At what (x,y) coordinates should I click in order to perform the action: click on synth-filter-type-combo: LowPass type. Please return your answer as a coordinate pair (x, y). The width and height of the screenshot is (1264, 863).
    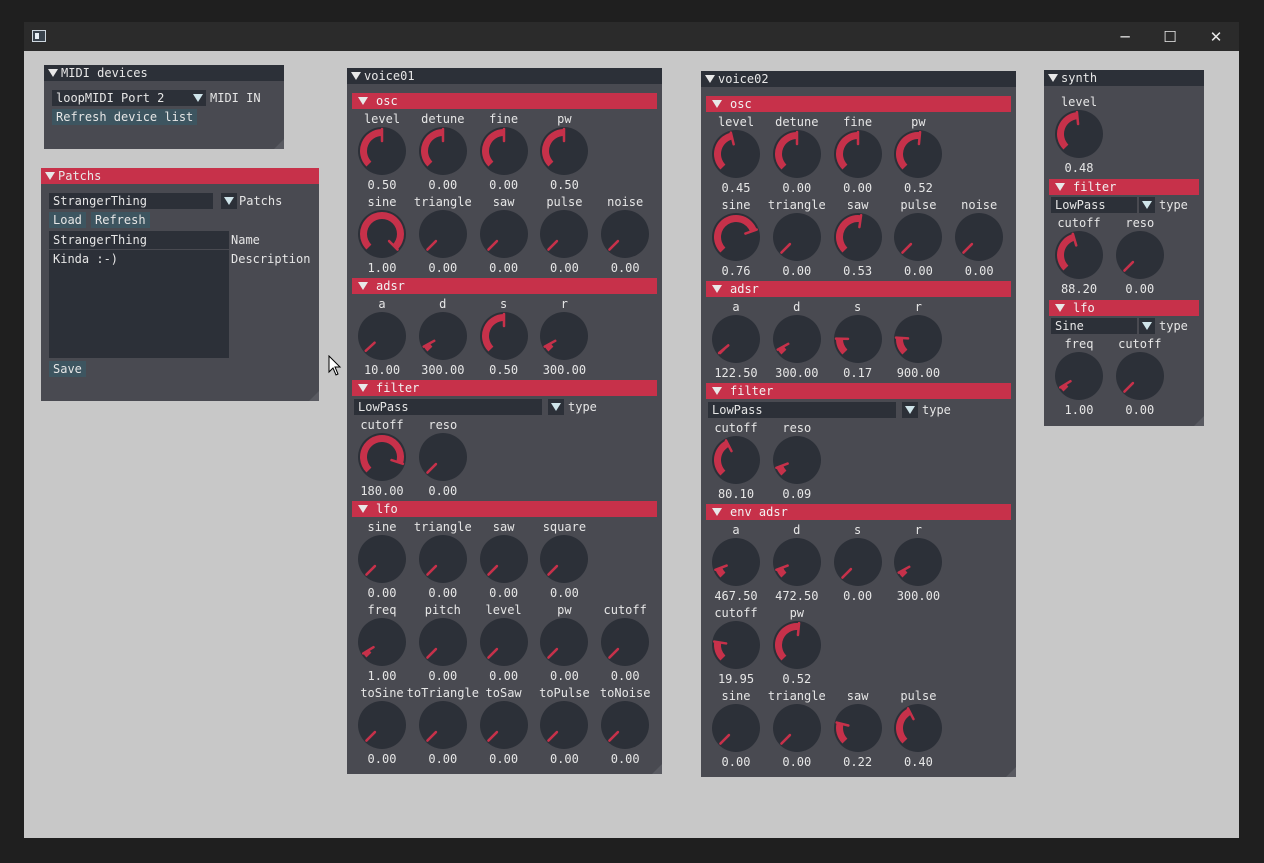
    Looking at the image, I should click on (1126, 205).